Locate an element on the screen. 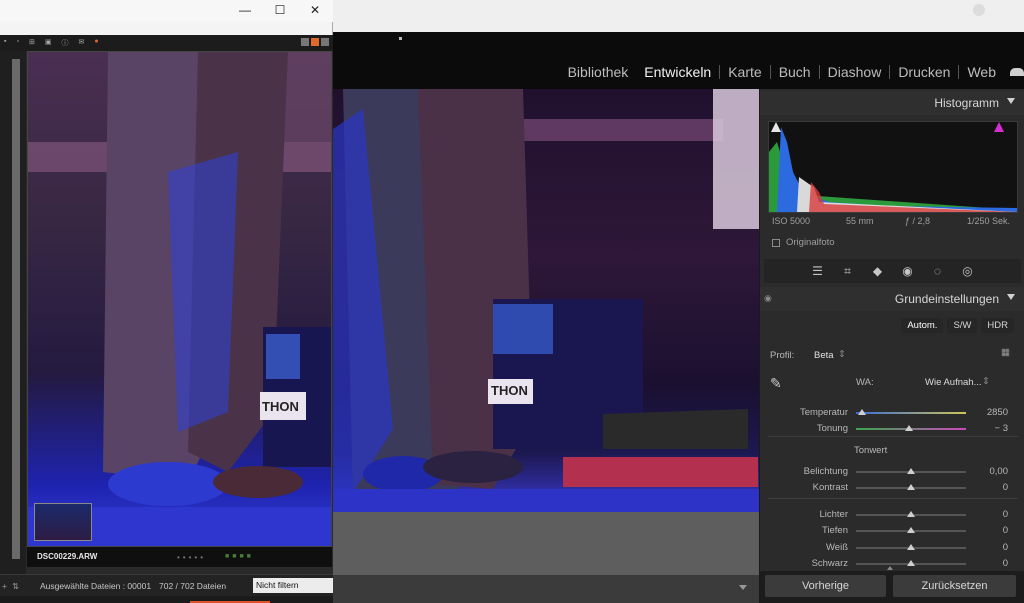  profile-label: Profil: is located at coordinates (782, 355).